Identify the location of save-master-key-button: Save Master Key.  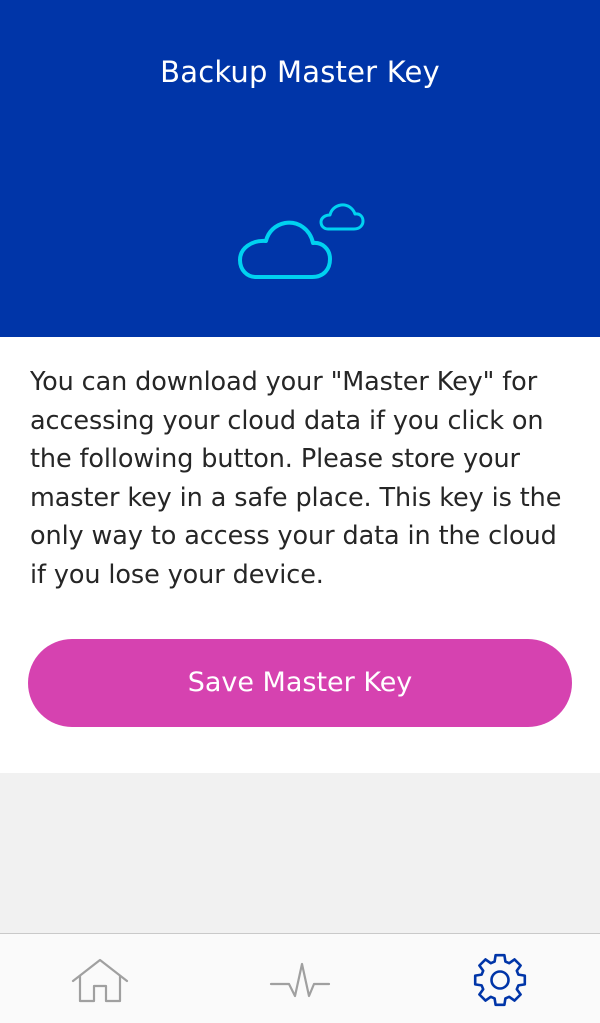
(300, 683).